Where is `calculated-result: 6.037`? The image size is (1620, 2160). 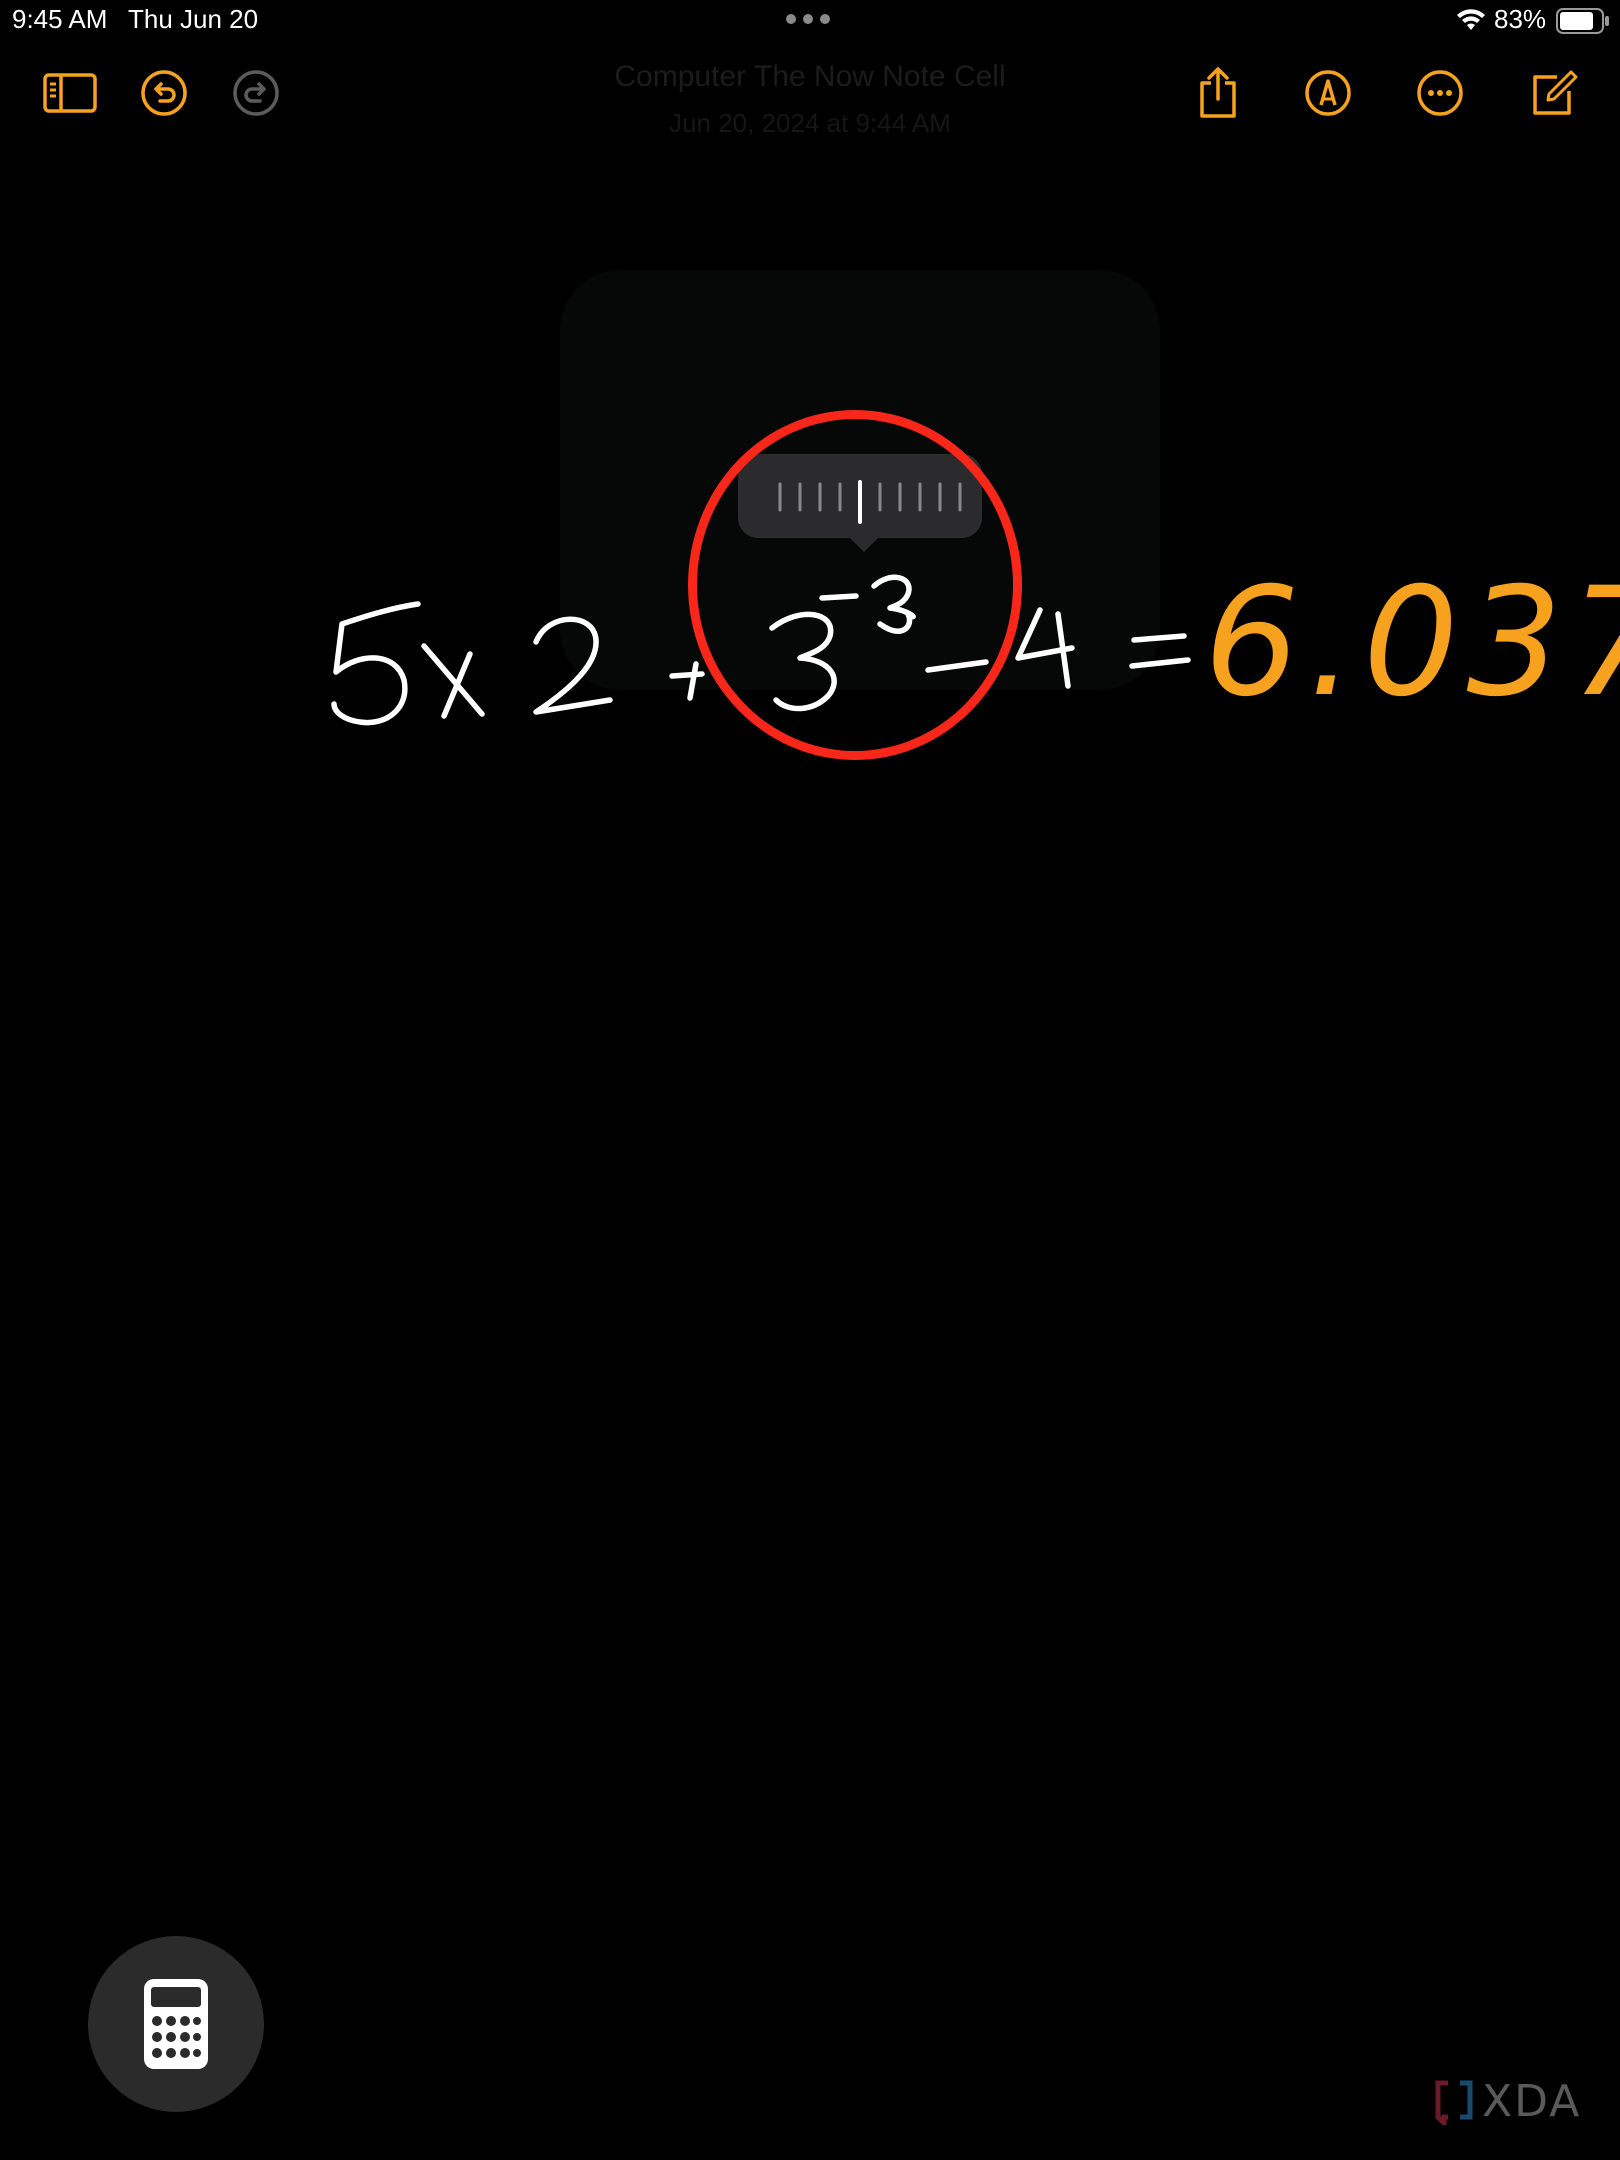 calculated-result: 6.037 is located at coordinates (1412, 643).